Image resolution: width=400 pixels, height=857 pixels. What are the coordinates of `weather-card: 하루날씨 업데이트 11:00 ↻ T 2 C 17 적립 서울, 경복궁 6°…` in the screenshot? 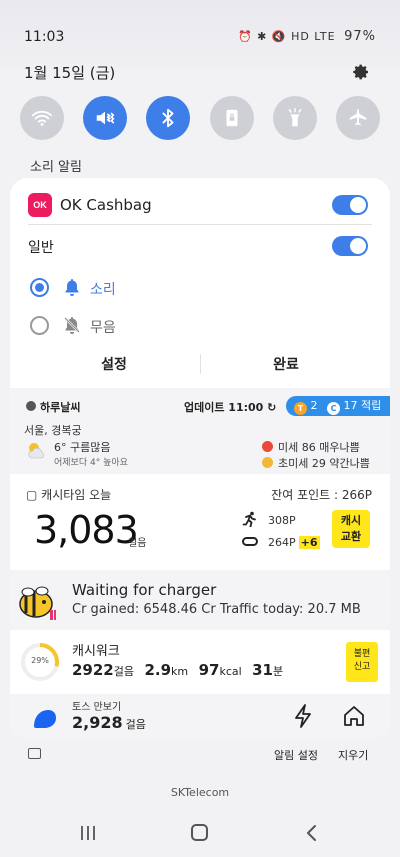 It's located at (200, 431).